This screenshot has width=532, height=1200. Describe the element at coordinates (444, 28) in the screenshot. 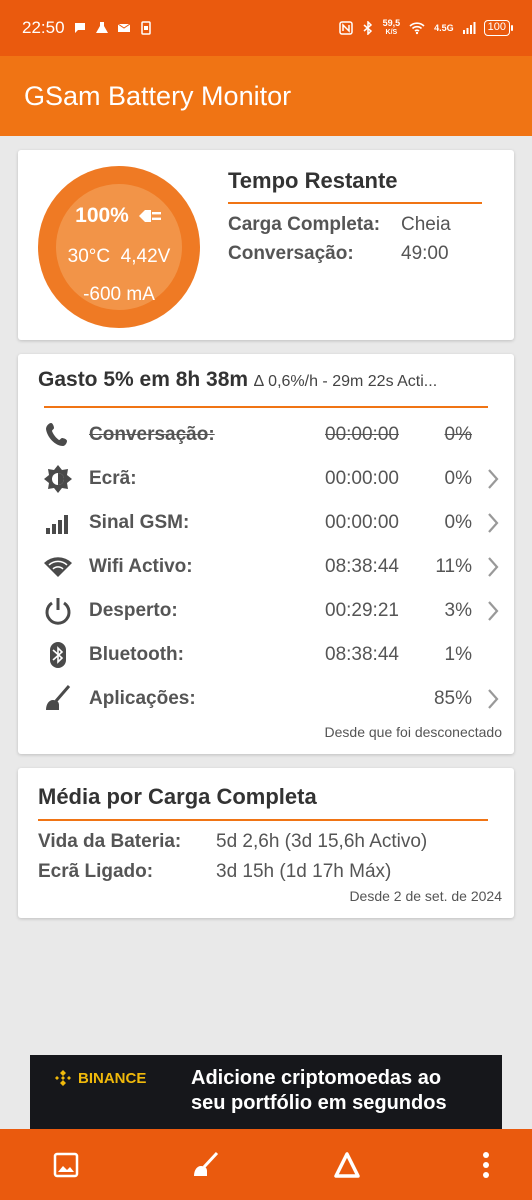

I see `network-type: 4.5G` at that location.